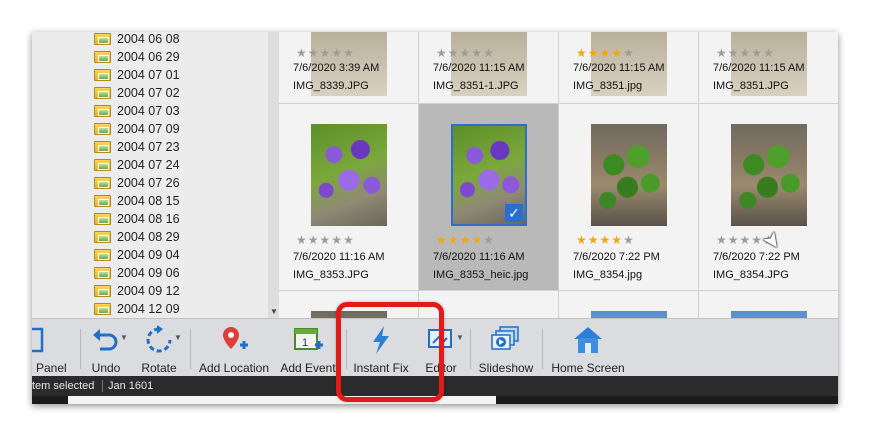 This screenshot has width=870, height=436. What do you see at coordinates (336, 68) in the screenshot?
I see `photo-date: 7/6/2020 3:39 AM` at bounding box center [336, 68].